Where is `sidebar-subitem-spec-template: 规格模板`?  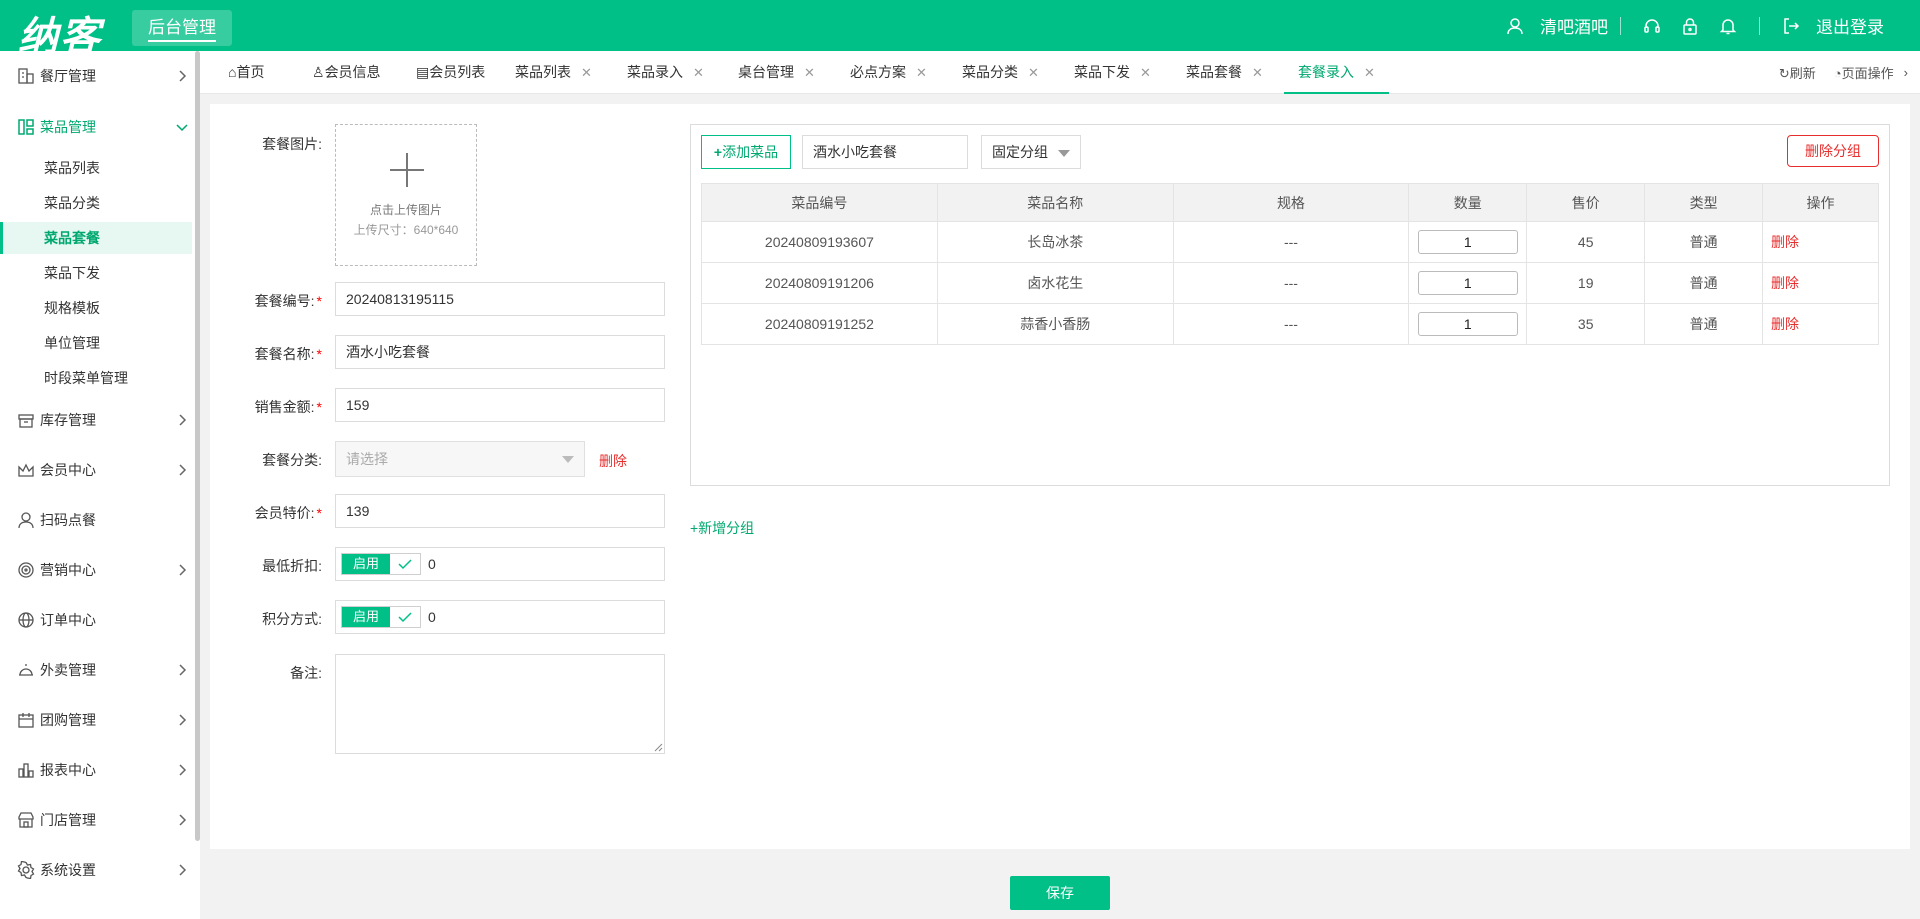 sidebar-subitem-spec-template: 规格模板 is located at coordinates (96, 308).